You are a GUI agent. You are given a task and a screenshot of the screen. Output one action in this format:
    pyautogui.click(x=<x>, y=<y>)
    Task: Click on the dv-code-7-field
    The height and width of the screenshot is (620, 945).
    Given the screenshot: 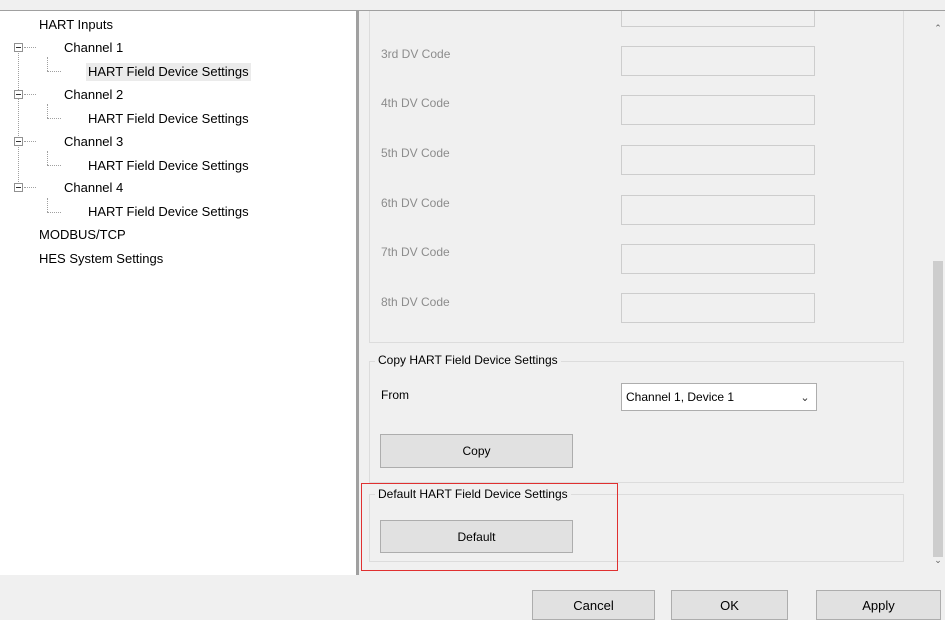 What is the action you would take?
    pyautogui.click(x=718, y=259)
    